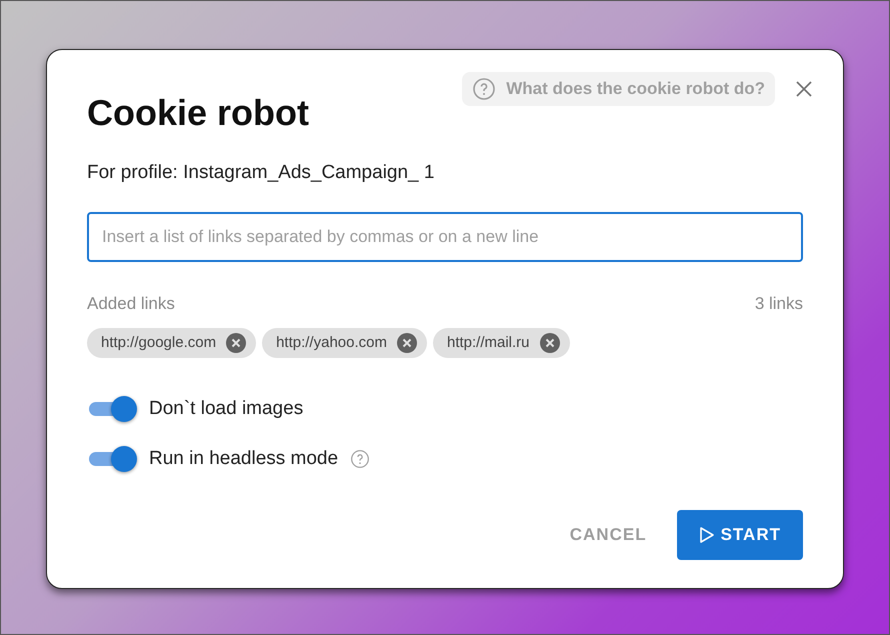 This screenshot has width=890, height=635. I want to click on profile-label: For profile:, so click(132, 172).